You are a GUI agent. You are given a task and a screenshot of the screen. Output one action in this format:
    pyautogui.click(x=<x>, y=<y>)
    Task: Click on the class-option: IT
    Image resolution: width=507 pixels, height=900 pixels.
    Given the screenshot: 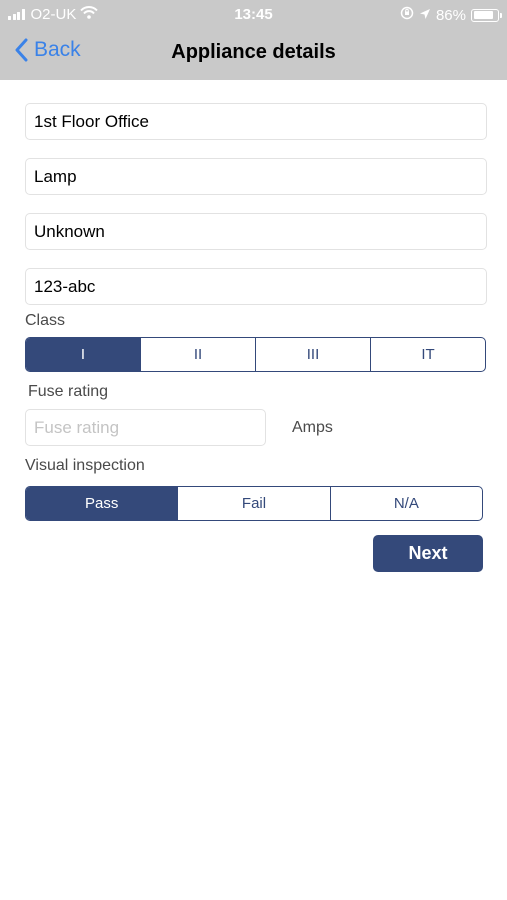 What is the action you would take?
    pyautogui.click(x=427, y=354)
    